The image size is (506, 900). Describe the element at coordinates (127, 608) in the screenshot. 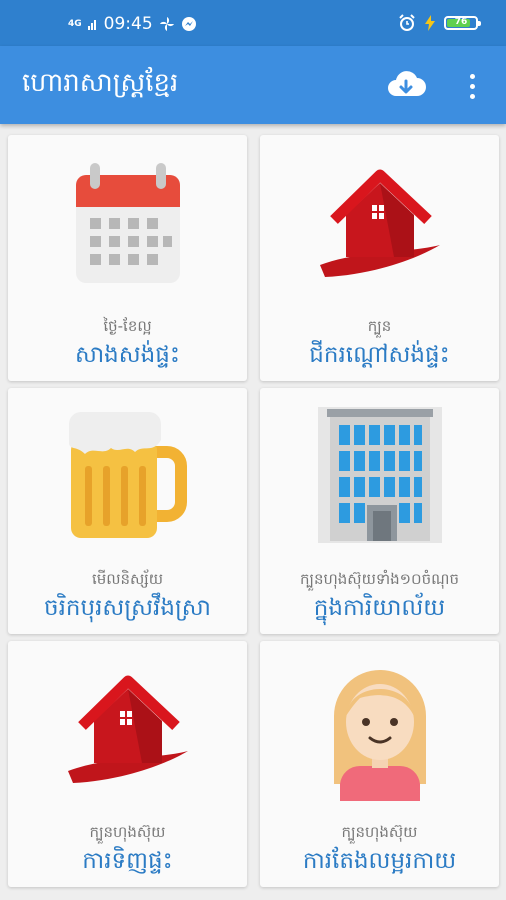

I see `card-title: ចរិកបុរសស្រវឹងស្រា` at that location.